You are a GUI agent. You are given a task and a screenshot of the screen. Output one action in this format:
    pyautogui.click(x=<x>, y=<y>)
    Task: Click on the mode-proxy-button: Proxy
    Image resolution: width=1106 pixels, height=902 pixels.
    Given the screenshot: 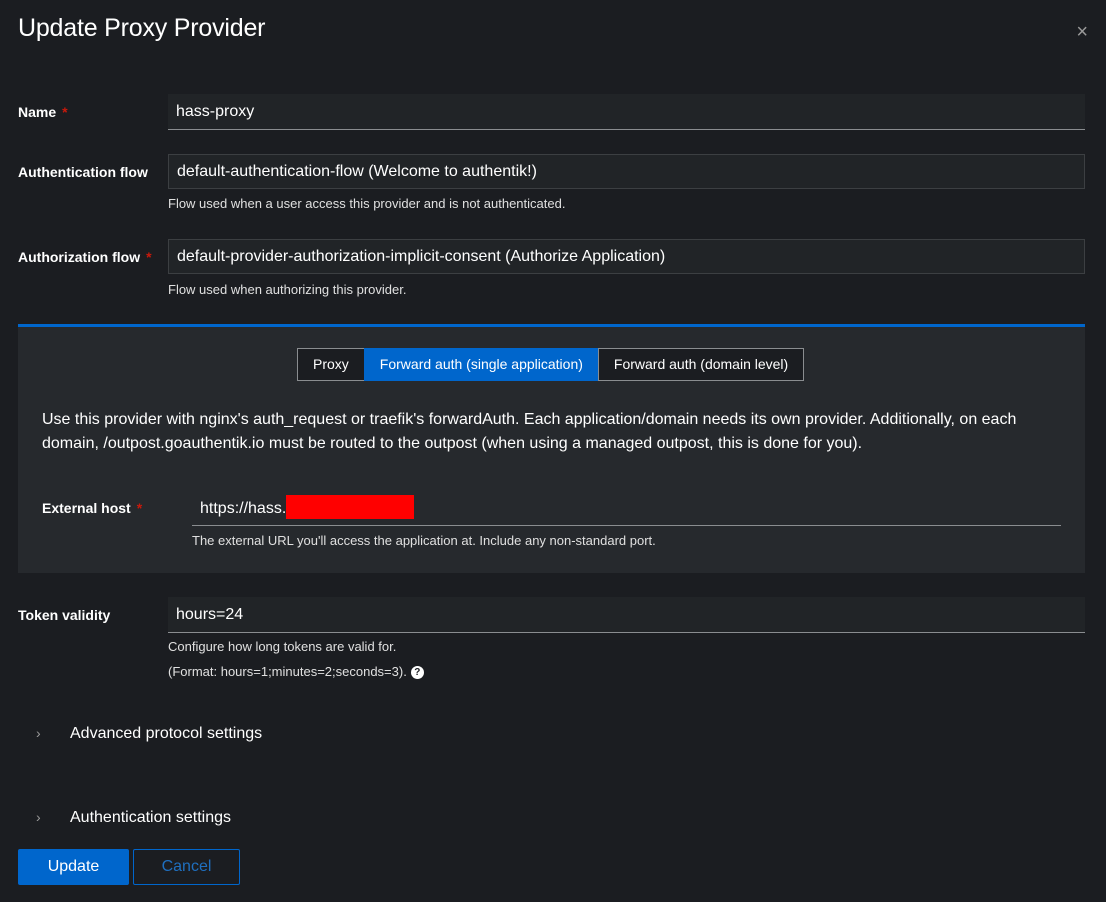 What is the action you would take?
    pyautogui.click(x=331, y=364)
    